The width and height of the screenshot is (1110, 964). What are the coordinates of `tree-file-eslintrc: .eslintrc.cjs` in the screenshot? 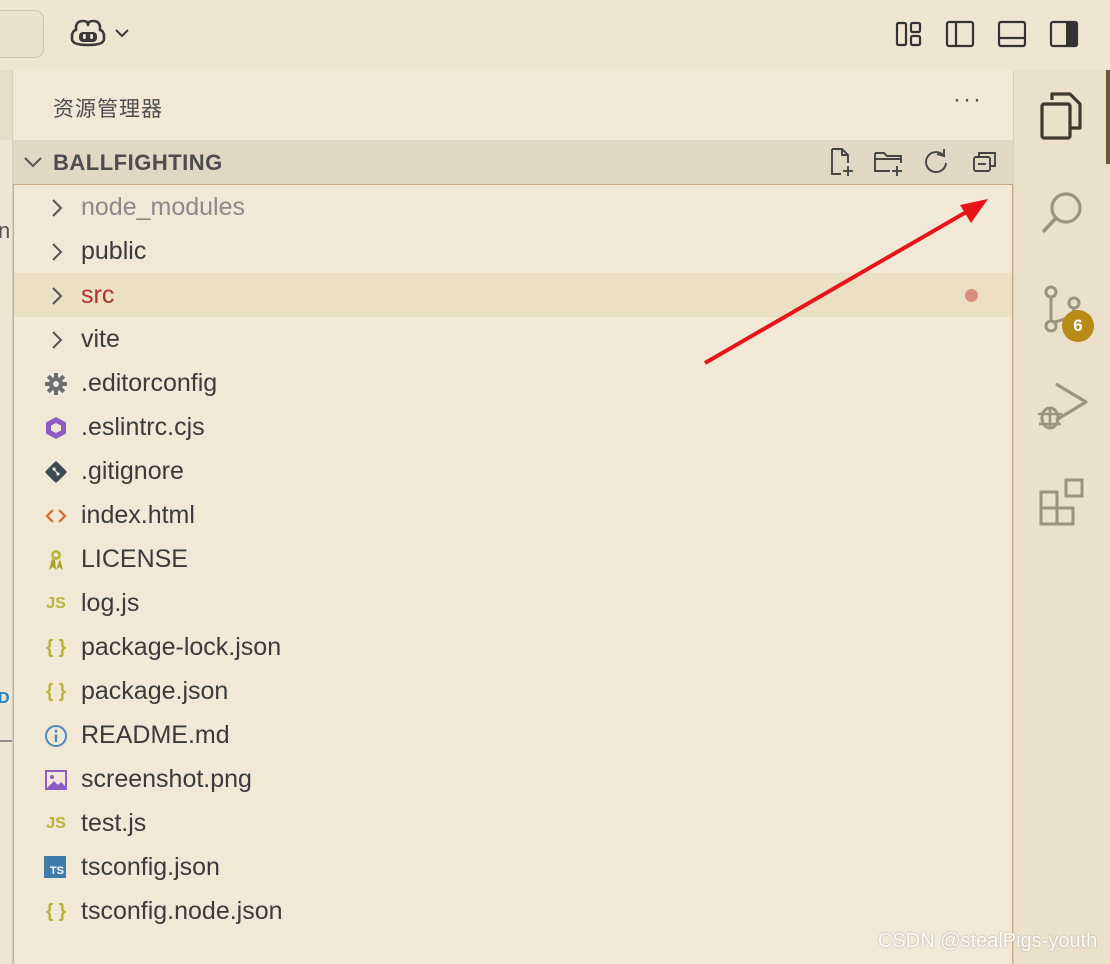 It's located at (513, 427).